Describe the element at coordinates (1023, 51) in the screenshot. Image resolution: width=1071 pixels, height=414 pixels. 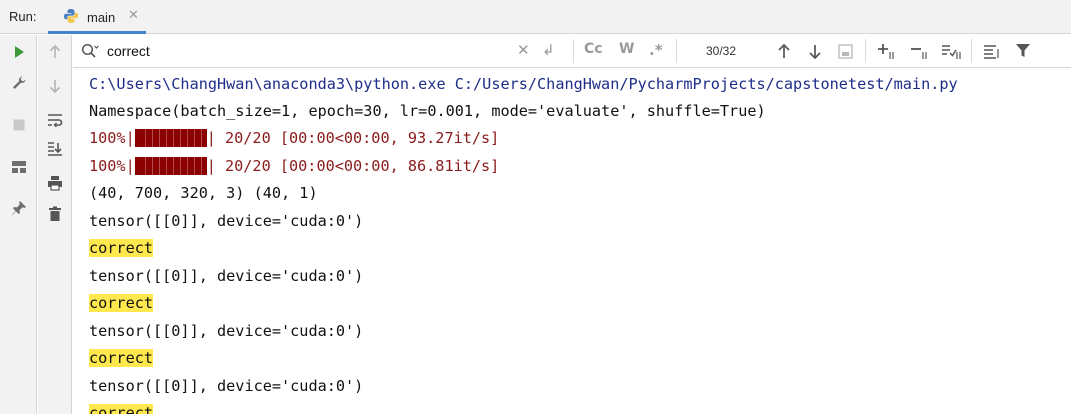
I see `filter-icon` at that location.